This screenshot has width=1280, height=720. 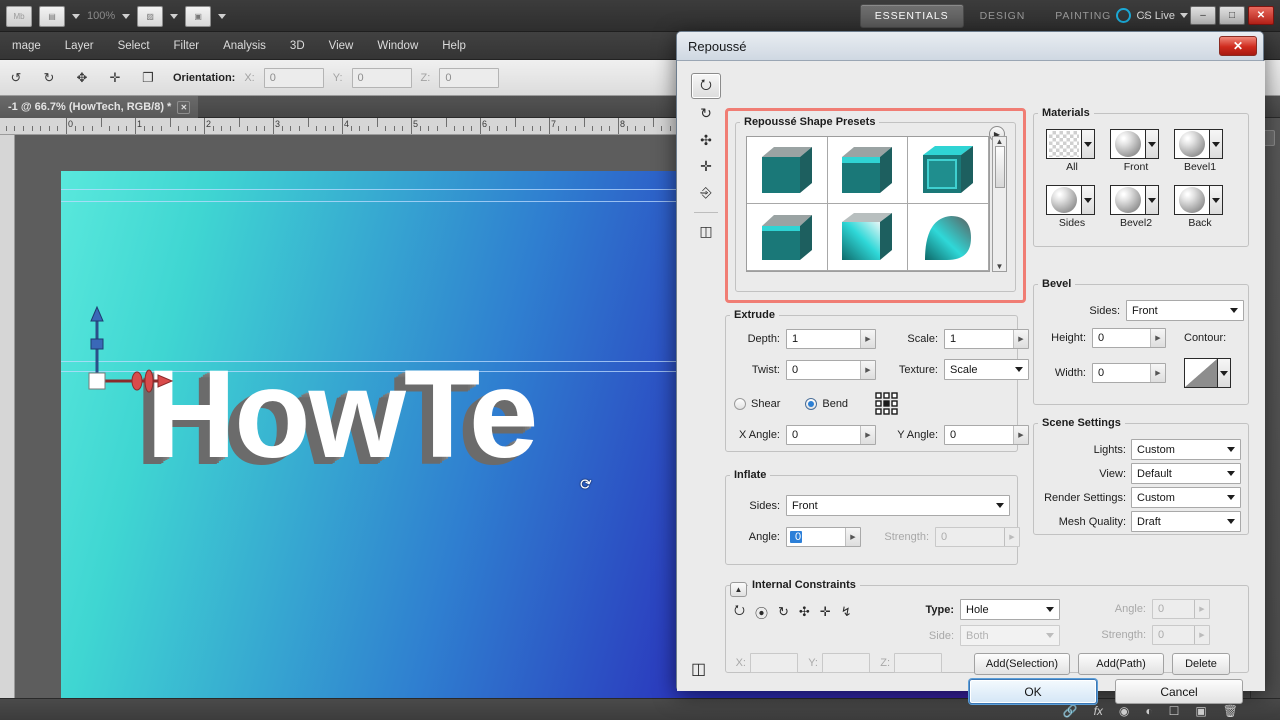 I want to click on twist-stepper: 0 ▶, so click(x=831, y=369).